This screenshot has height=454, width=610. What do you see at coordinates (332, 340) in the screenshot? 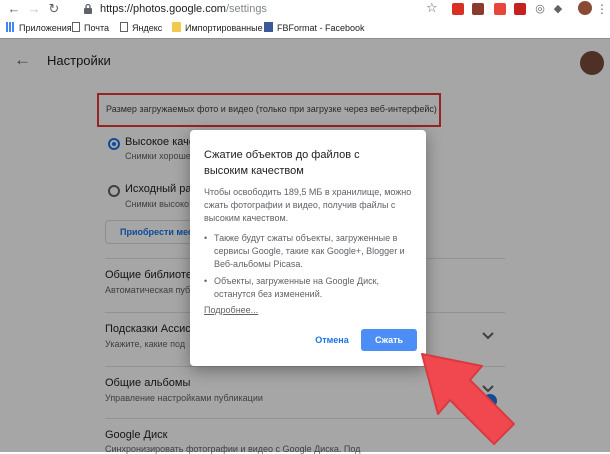
I see `cancel-button: Отмена` at bounding box center [332, 340].